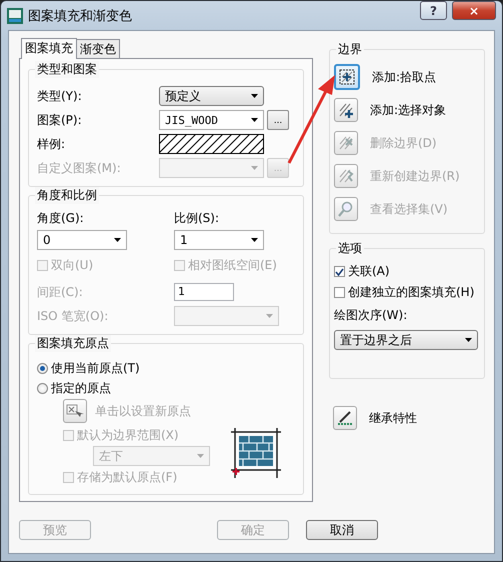  Describe the element at coordinates (232, 265) in the screenshot. I see `checkbox-label: 相对图纸空间(E)` at that location.